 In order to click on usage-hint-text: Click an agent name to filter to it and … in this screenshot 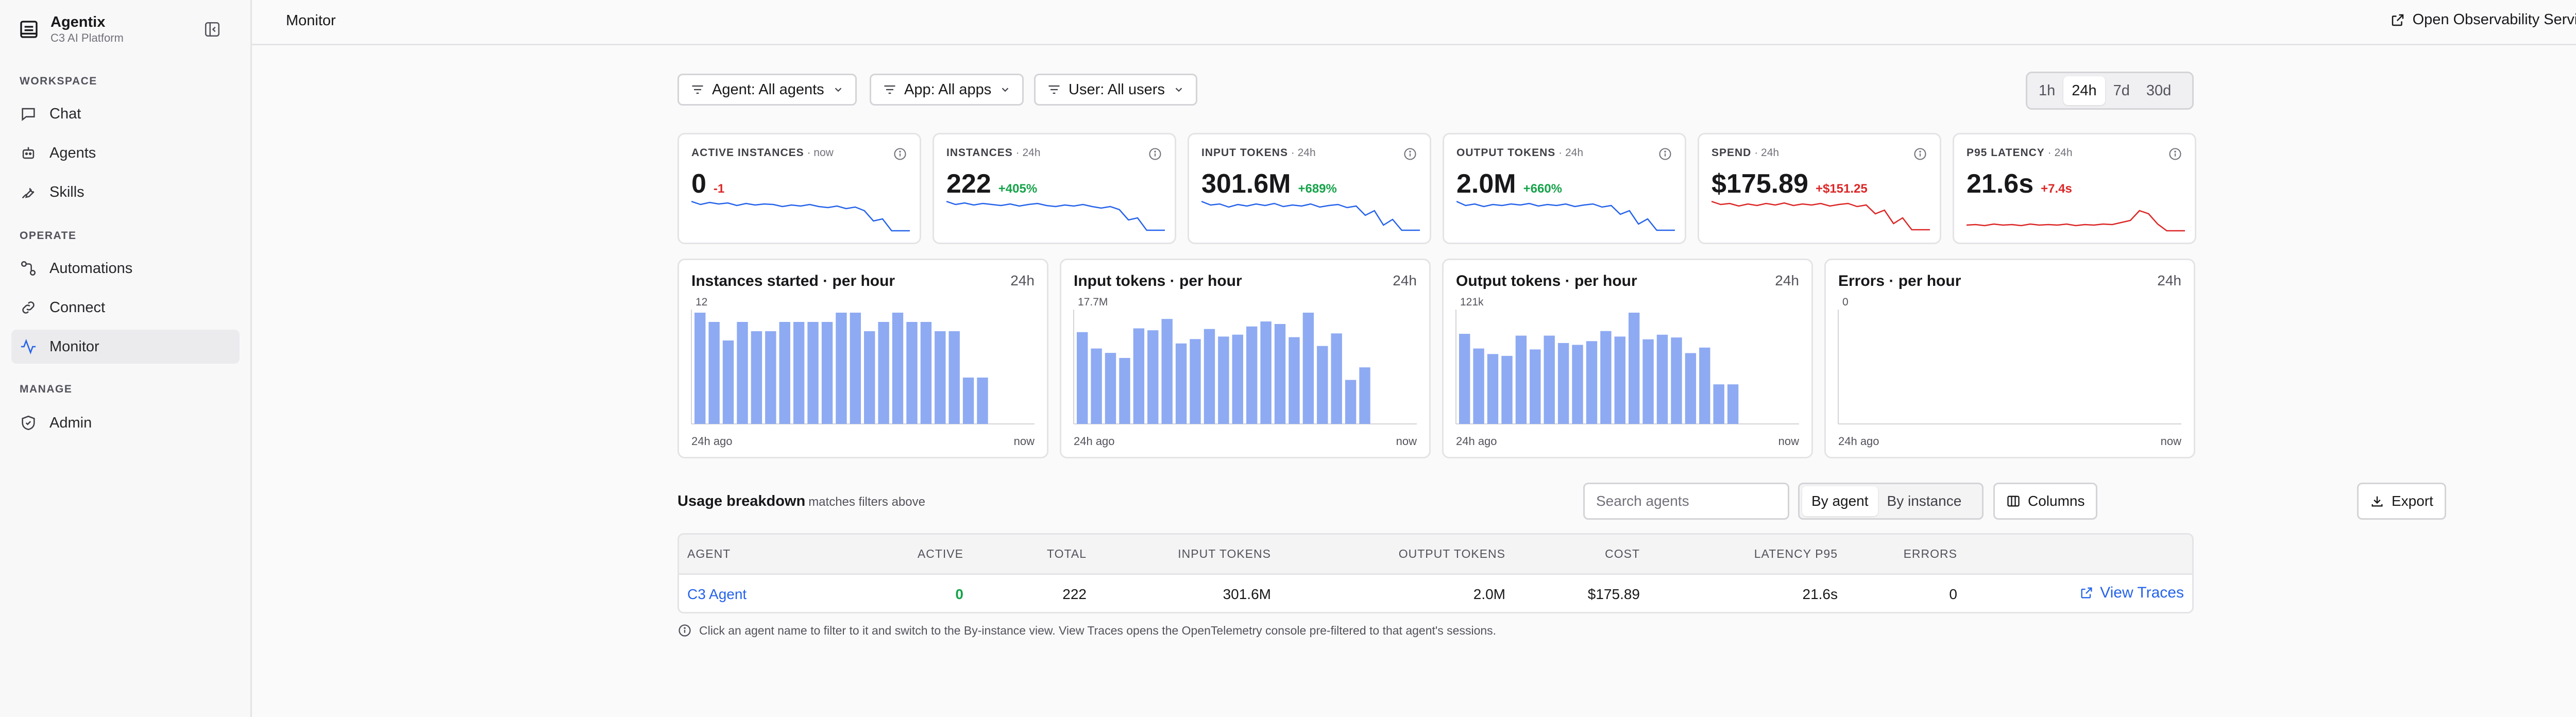, I will do `click(1098, 630)`.